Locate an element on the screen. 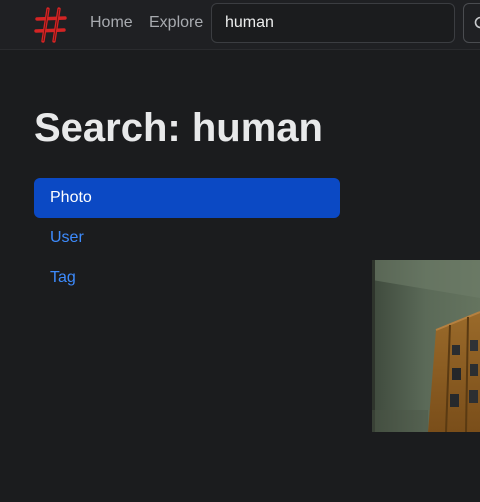 This screenshot has width=480, height=502. tab-user: User is located at coordinates (187, 238).